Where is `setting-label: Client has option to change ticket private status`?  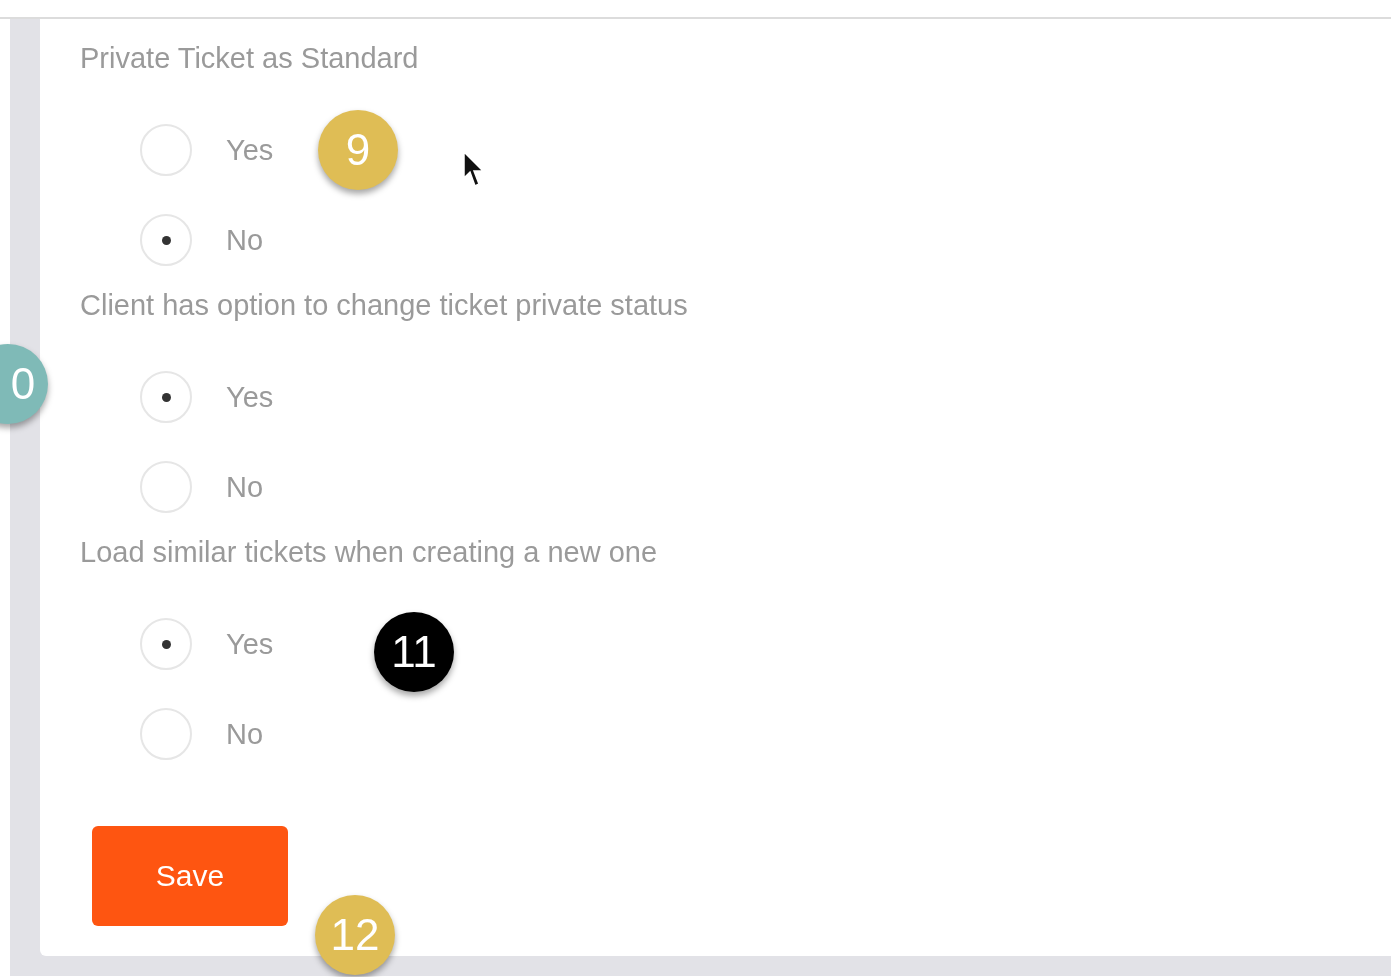 setting-label: Client has option to change ticket private status is located at coordinates (384, 305).